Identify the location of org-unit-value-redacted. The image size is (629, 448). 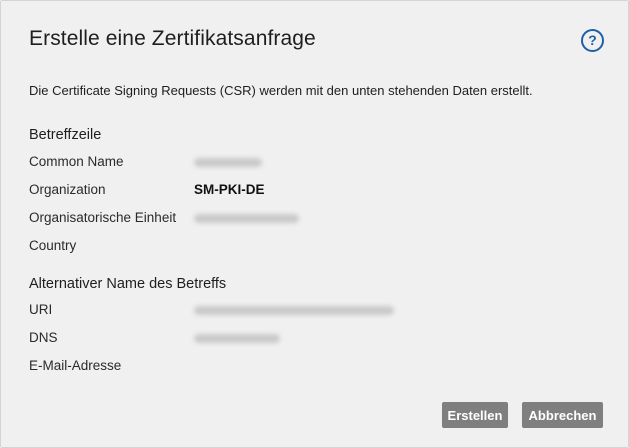
(246, 218).